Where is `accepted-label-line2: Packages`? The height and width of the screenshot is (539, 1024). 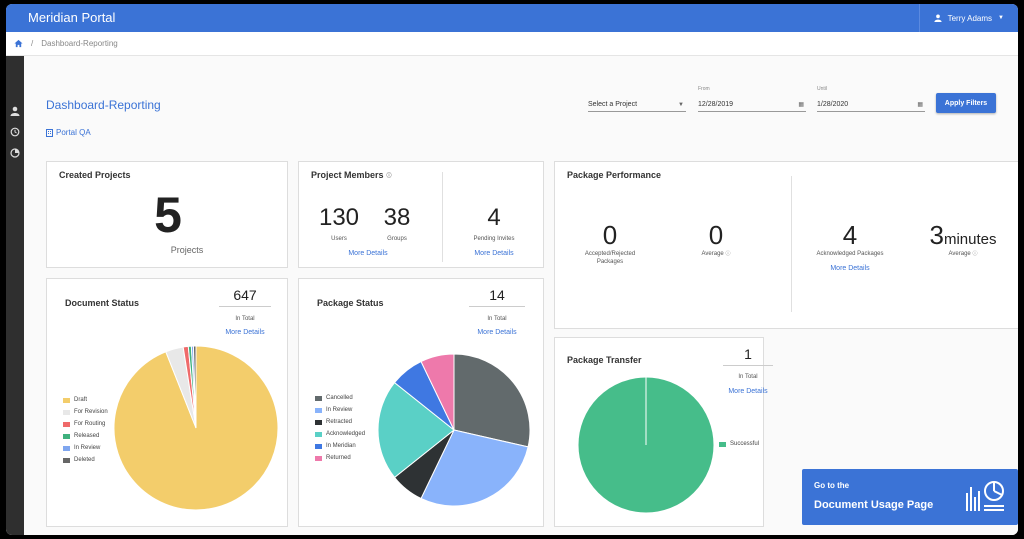 accepted-label-line2: Packages is located at coordinates (610, 262).